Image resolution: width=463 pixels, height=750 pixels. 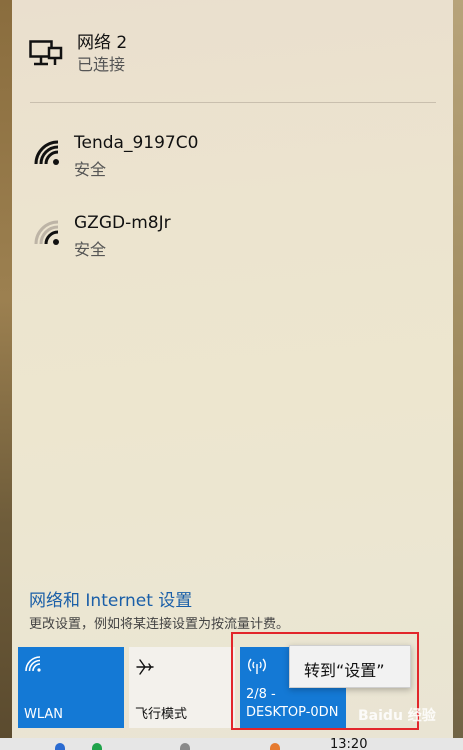 What do you see at coordinates (71, 687) in the screenshot?
I see `wlan-tile: WLAN` at bounding box center [71, 687].